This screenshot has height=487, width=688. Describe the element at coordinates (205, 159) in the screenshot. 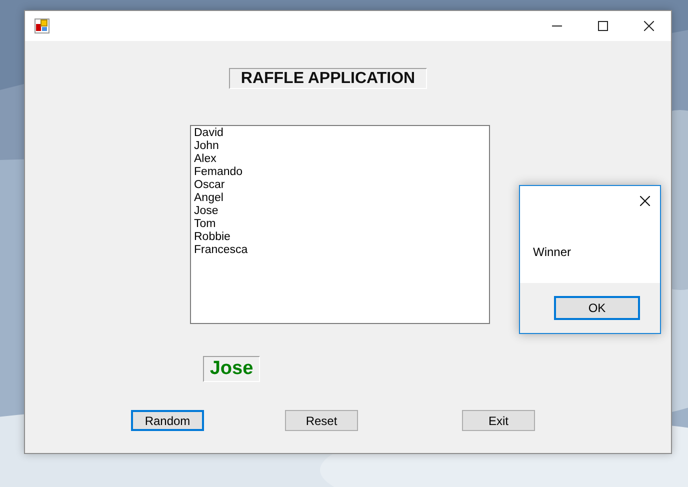

I see `list-item: Alex` at that location.